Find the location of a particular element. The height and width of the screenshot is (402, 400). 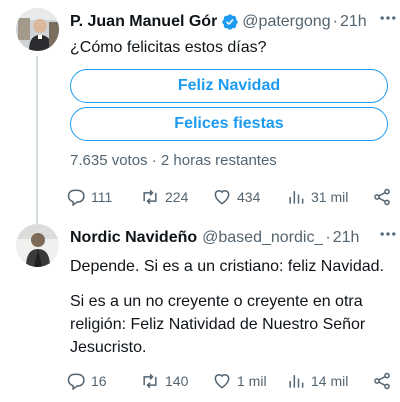

like-button: 1 mil is located at coordinates (239, 381).